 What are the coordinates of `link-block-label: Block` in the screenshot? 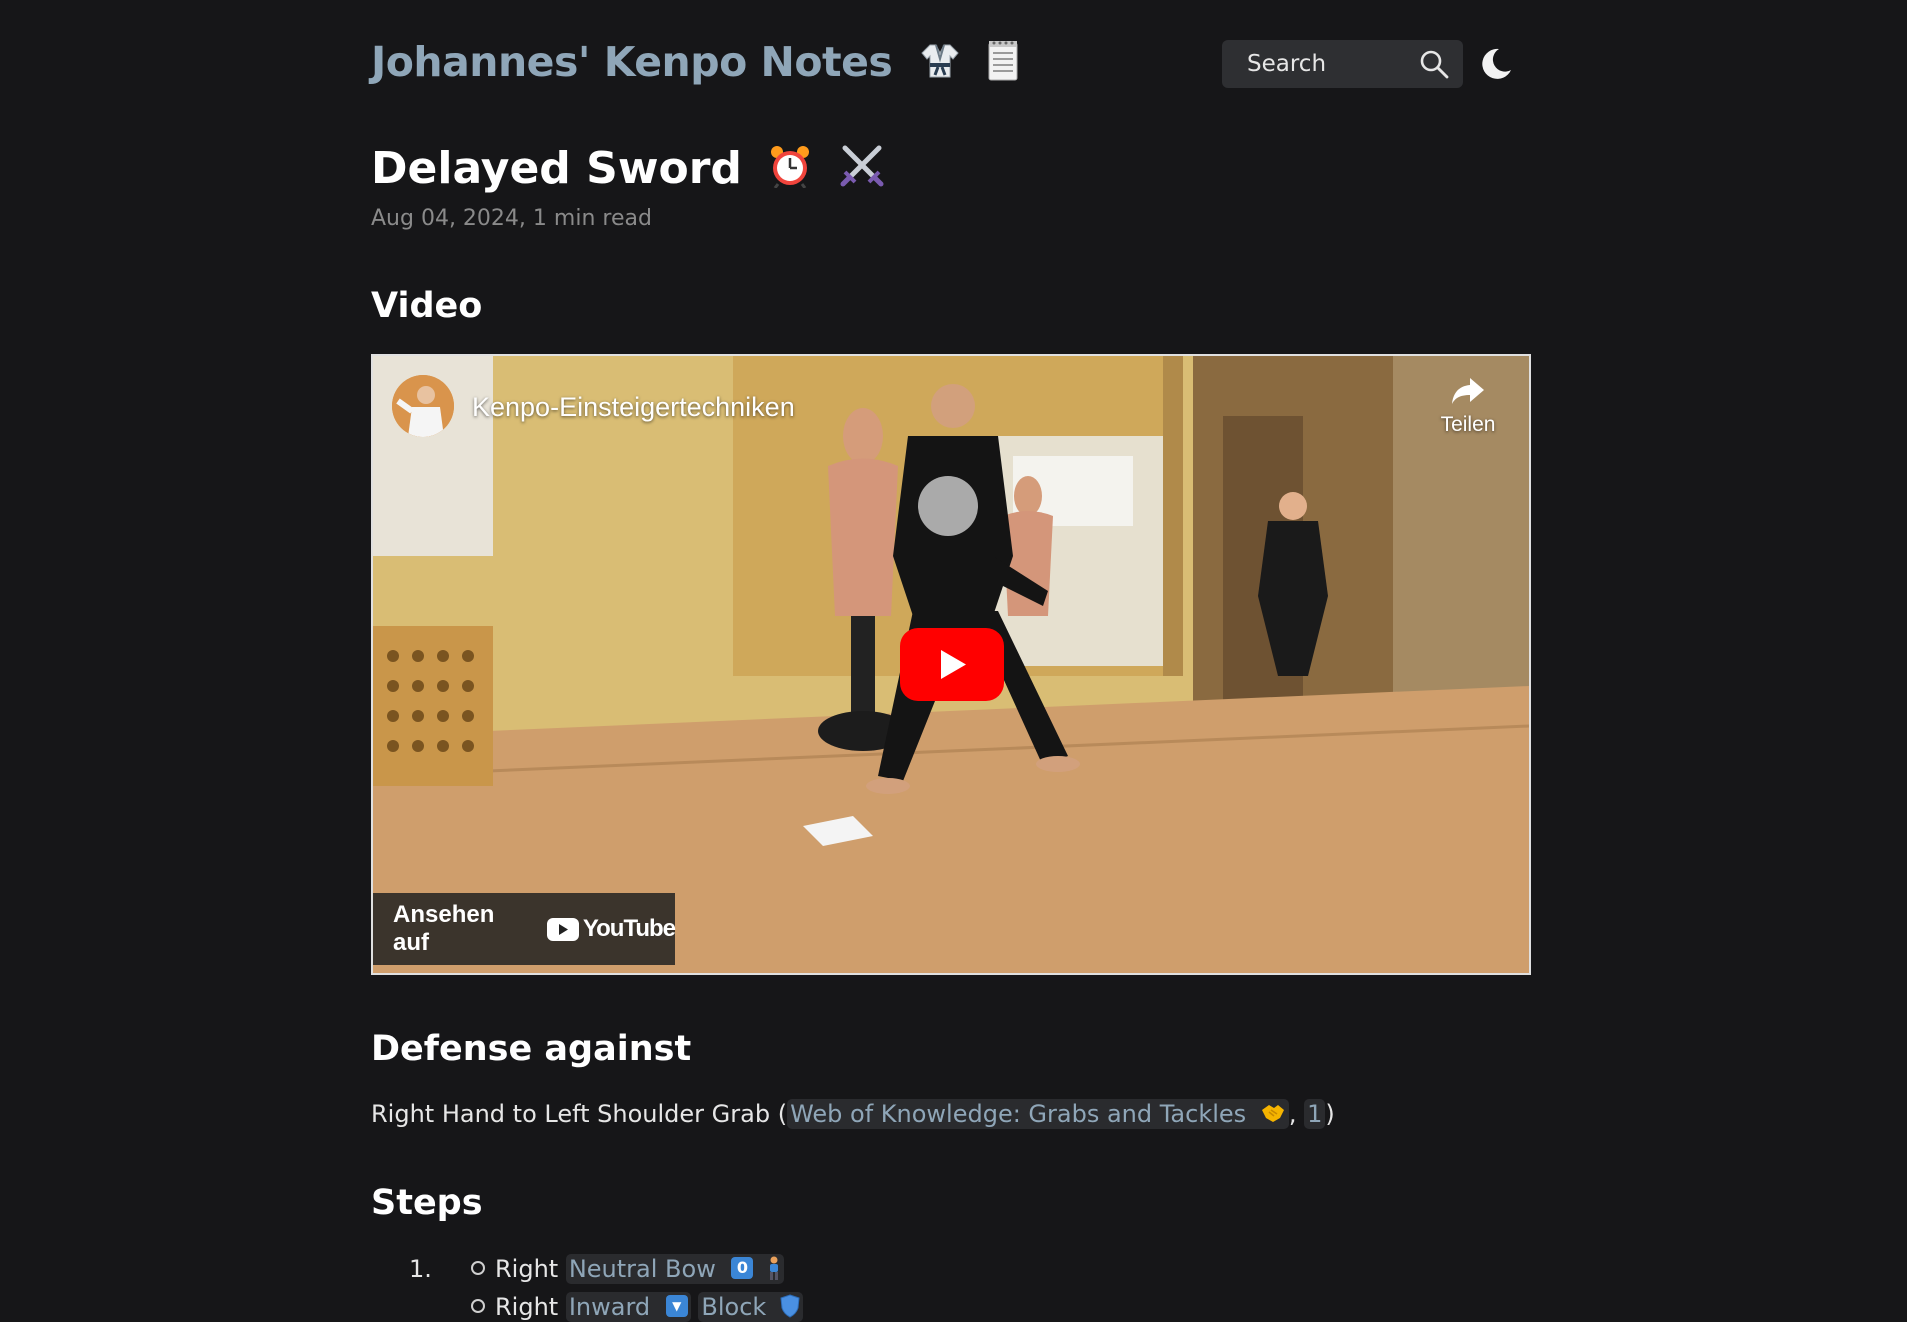 It's located at (734, 1307).